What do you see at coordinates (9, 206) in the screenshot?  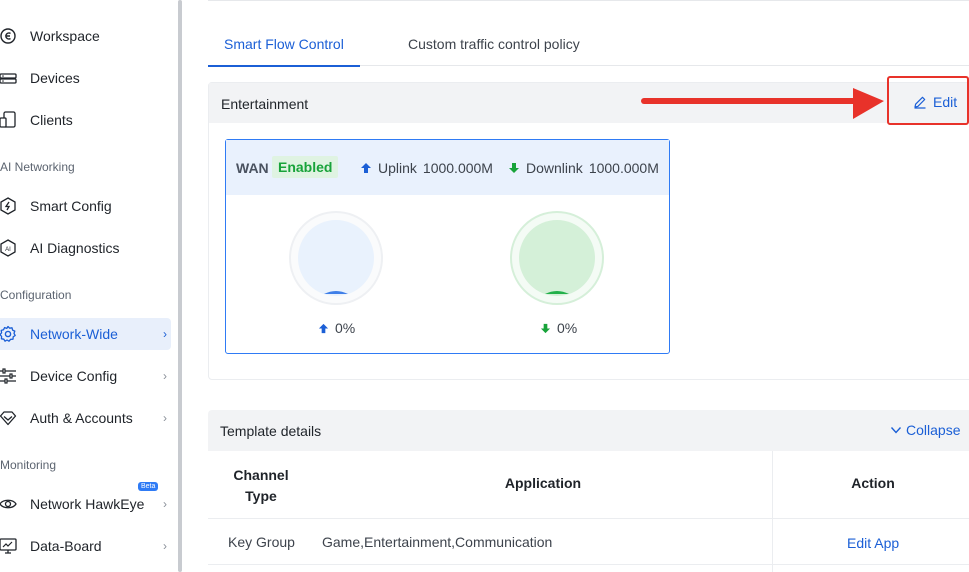 I see `smart-config-icon` at bounding box center [9, 206].